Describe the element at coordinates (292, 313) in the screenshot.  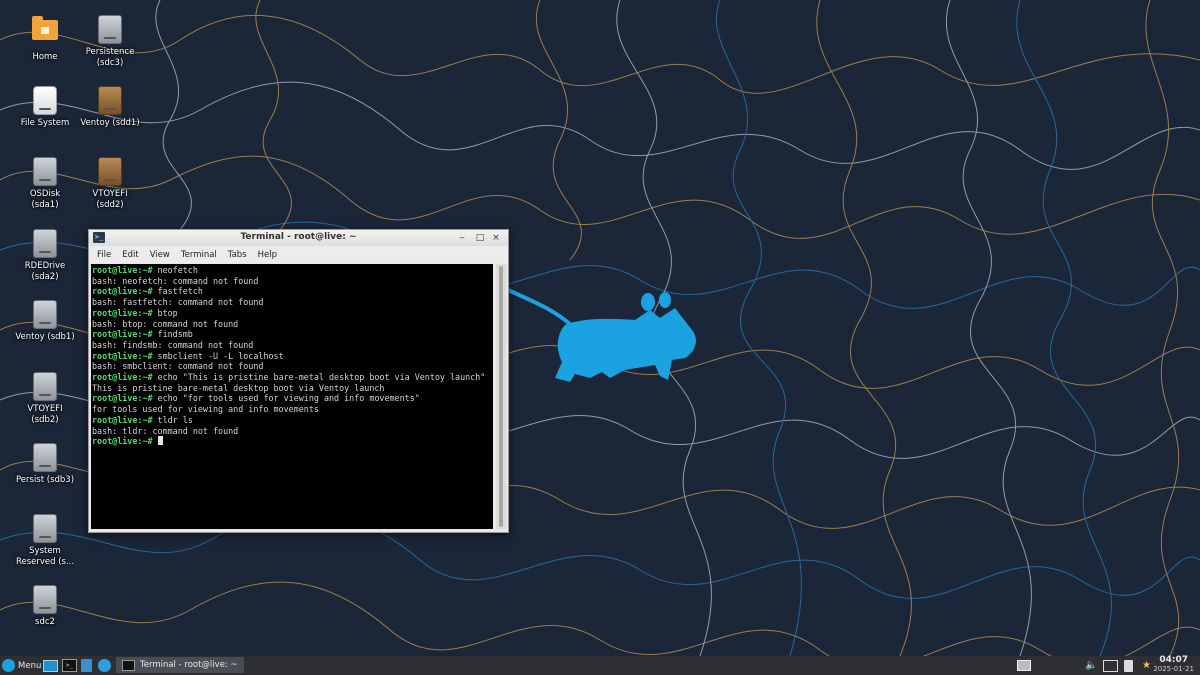
I see `terminal-line: root@live:~# btop` at that location.